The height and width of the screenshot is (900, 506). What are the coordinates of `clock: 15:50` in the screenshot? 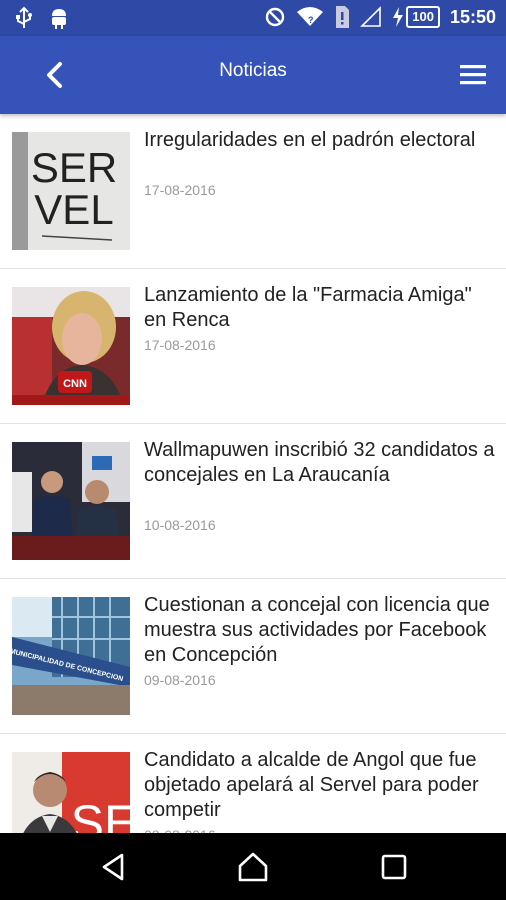 It's located at (472, 16).